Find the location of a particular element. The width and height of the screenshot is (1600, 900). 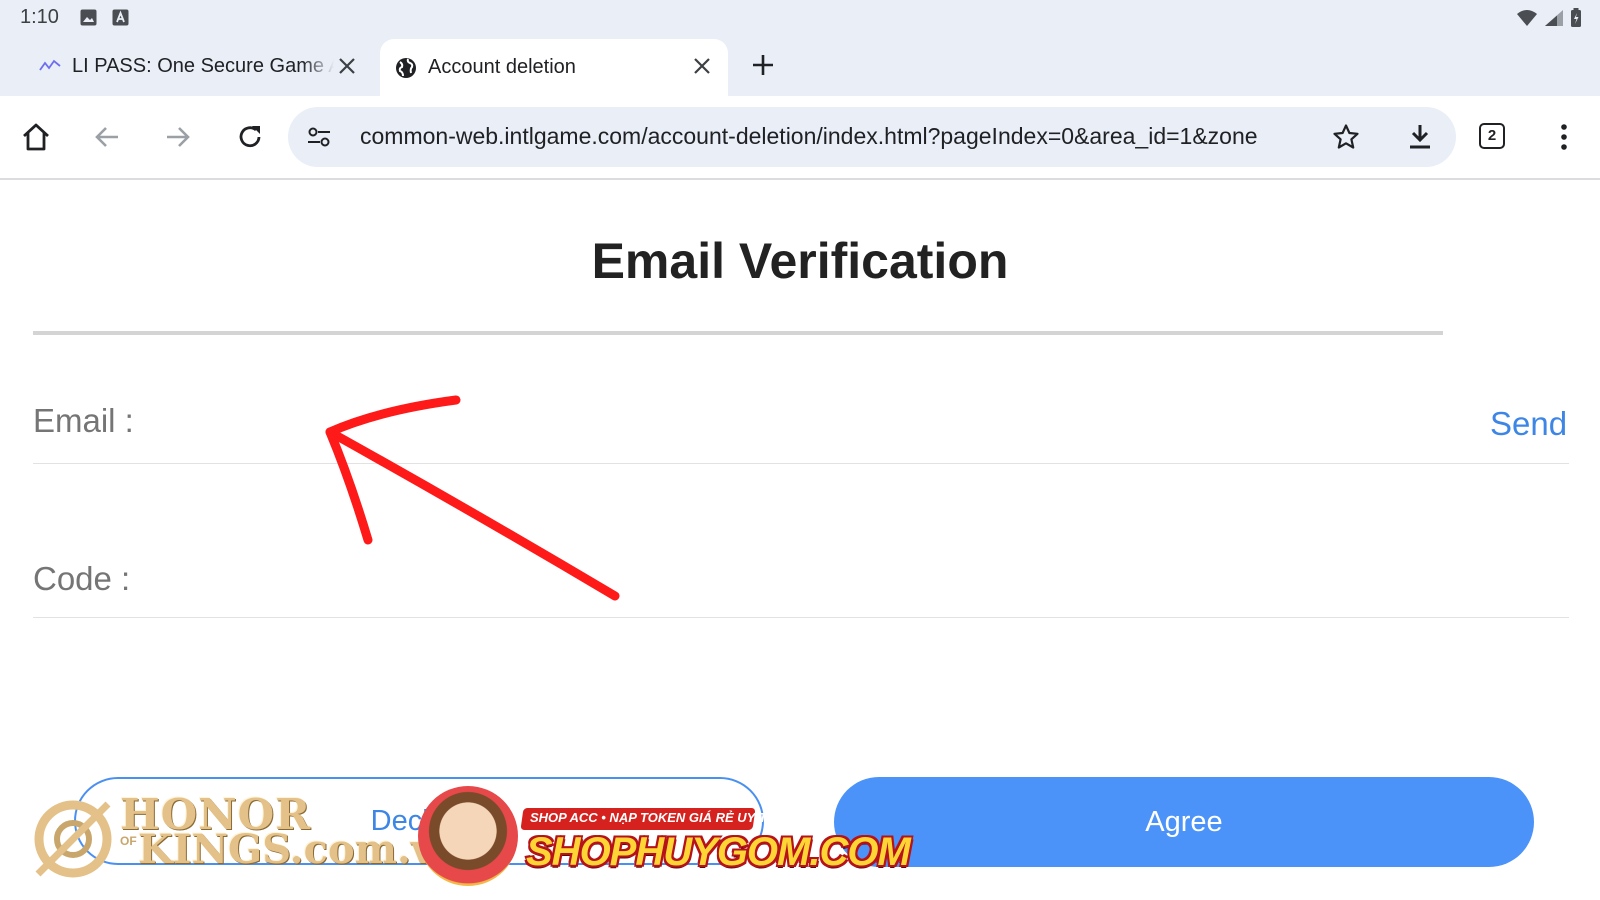

title-divider is located at coordinates (738, 333).